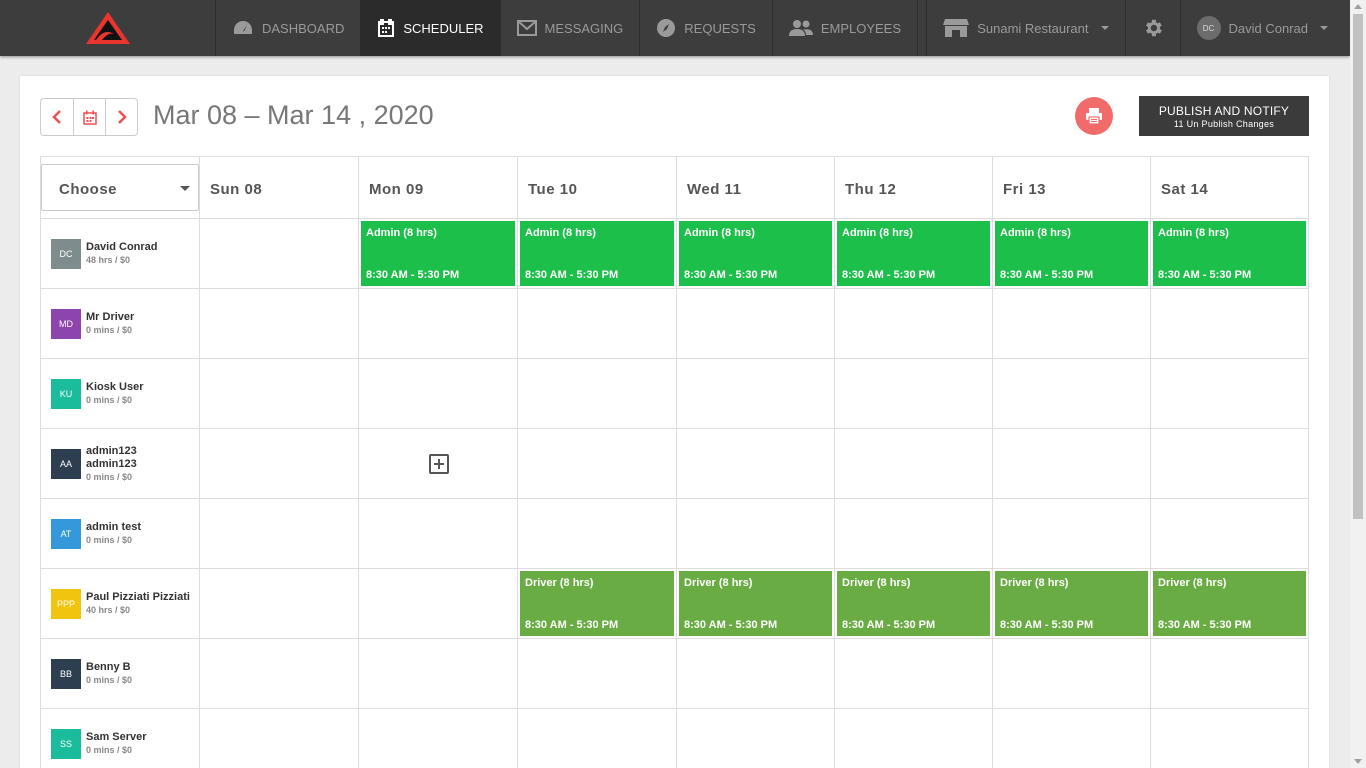 The image size is (1366, 768). What do you see at coordinates (1358, 6) in the screenshot?
I see `scroll-up-arrow-icon` at bounding box center [1358, 6].